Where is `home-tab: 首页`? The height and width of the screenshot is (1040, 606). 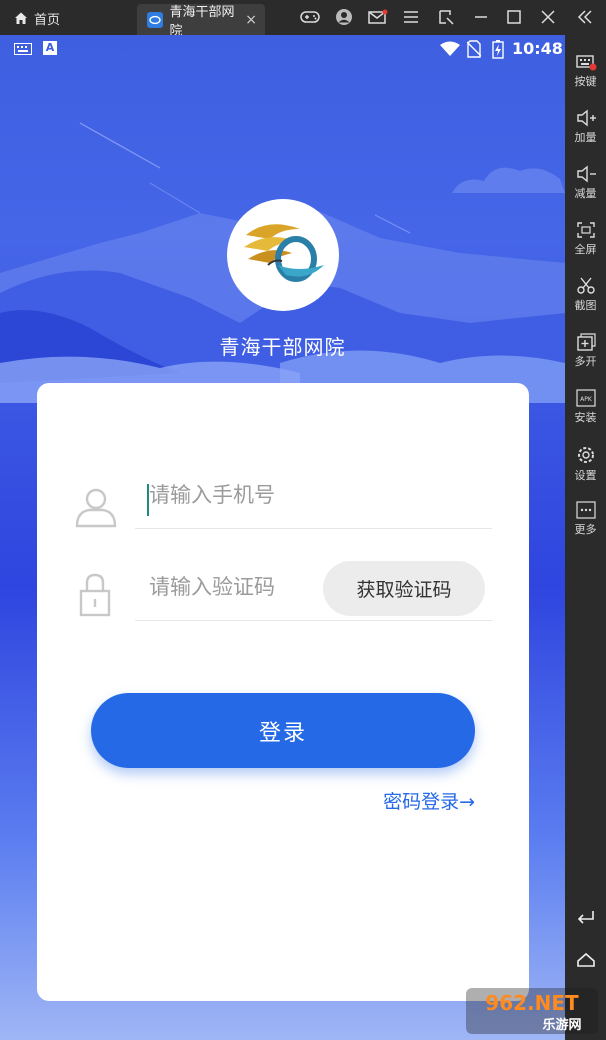 home-tab: 首页 is located at coordinates (37, 18).